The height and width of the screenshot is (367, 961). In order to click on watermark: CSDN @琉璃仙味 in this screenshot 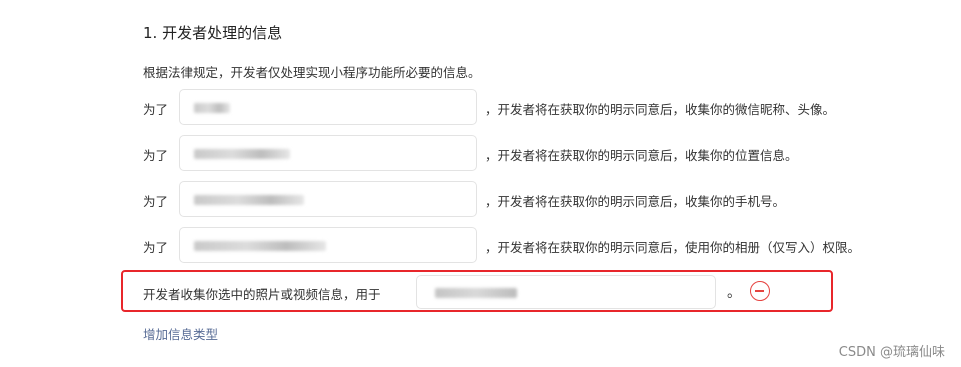, I will do `click(891, 352)`.